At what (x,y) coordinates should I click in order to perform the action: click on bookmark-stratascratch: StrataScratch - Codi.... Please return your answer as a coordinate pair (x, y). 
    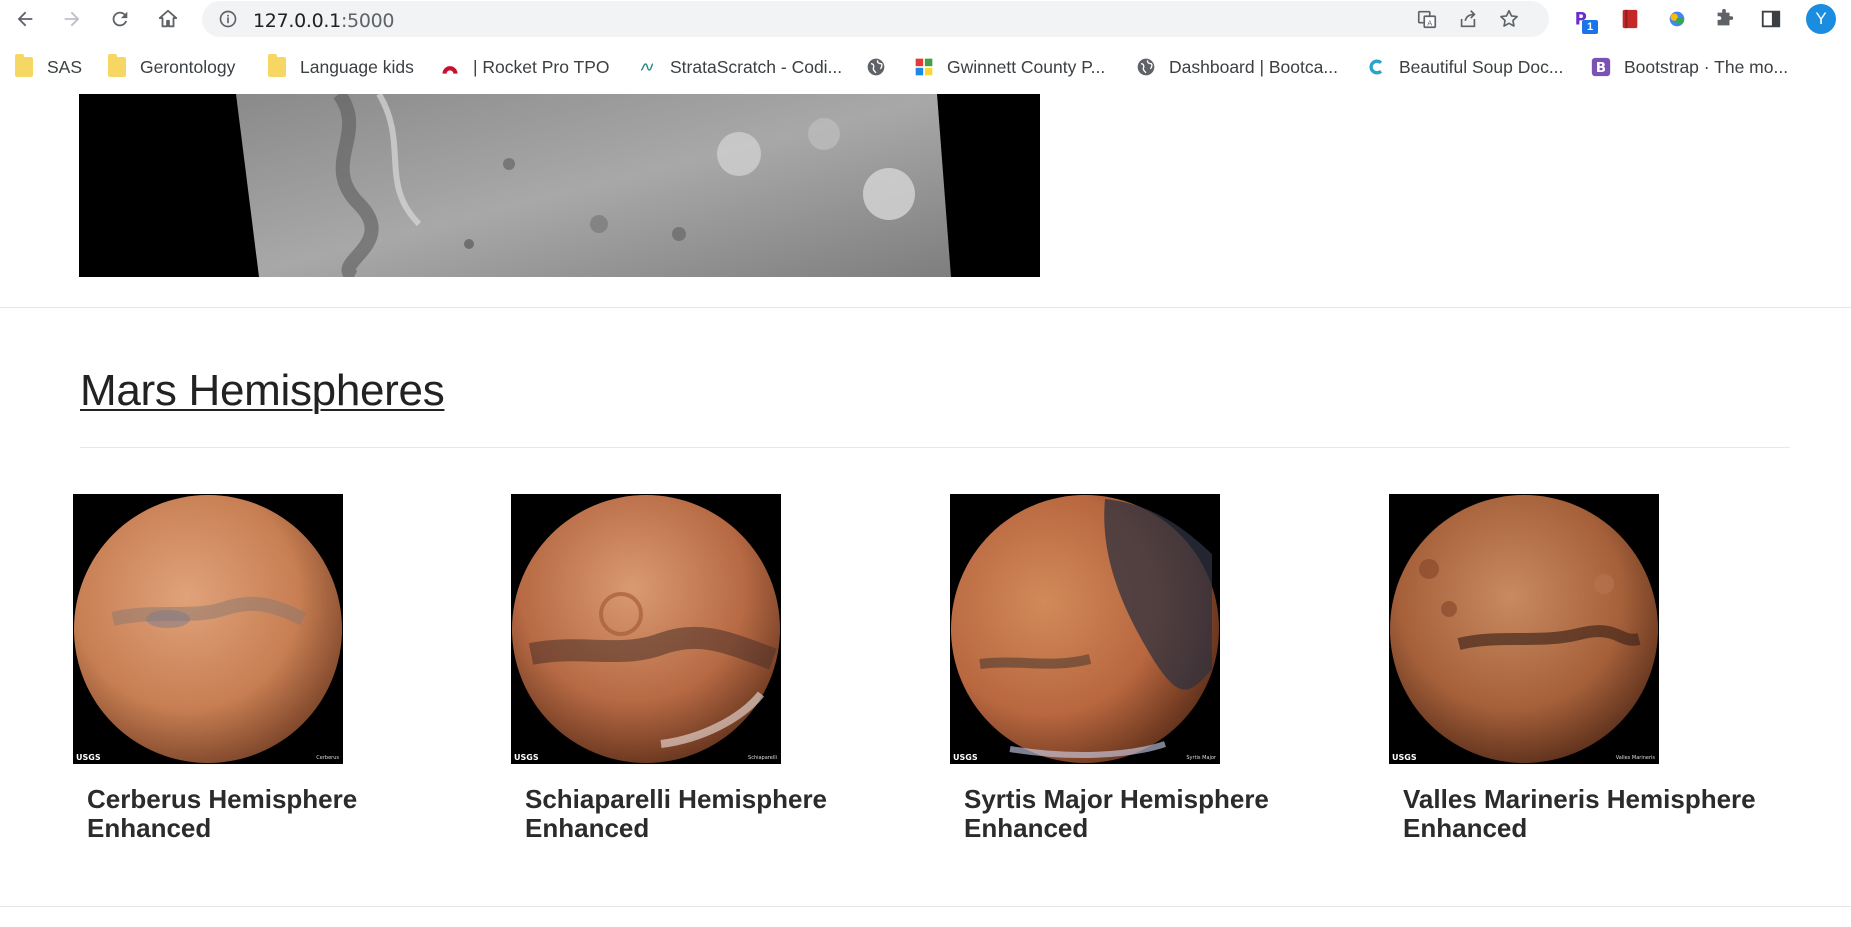
    Looking at the image, I should click on (739, 67).